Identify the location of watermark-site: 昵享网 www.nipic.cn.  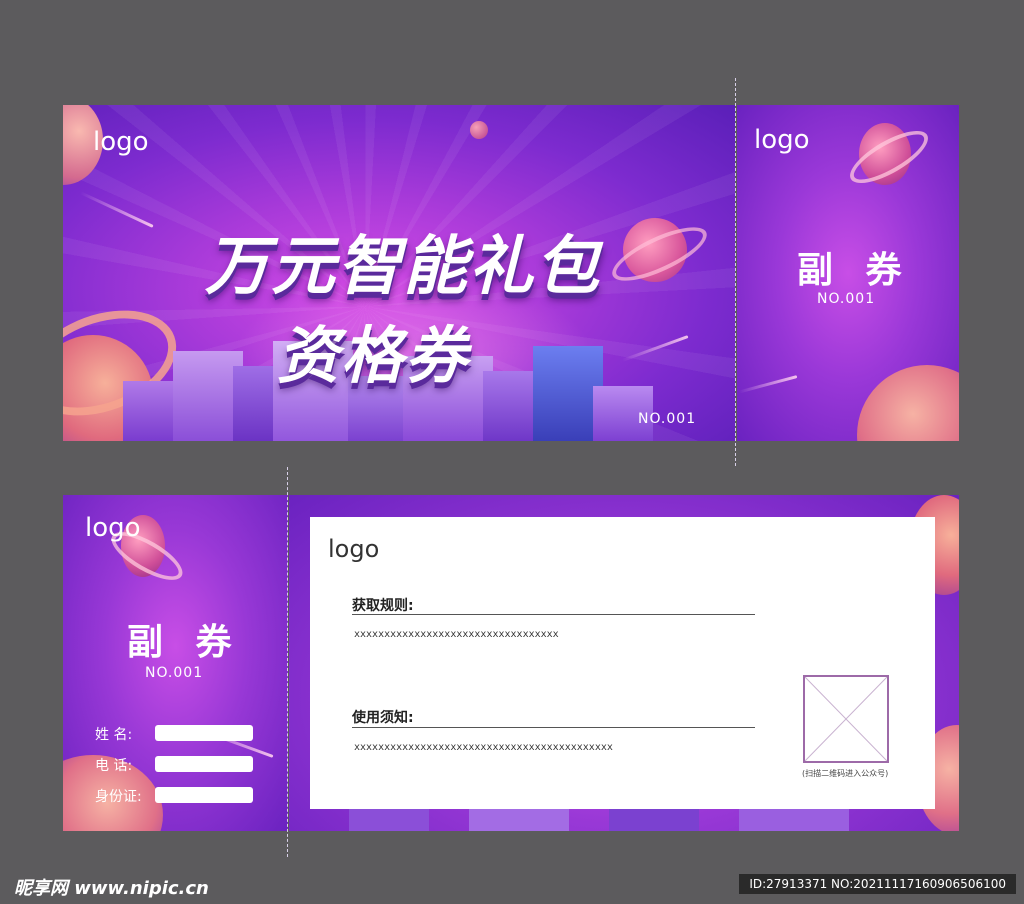
(111, 888).